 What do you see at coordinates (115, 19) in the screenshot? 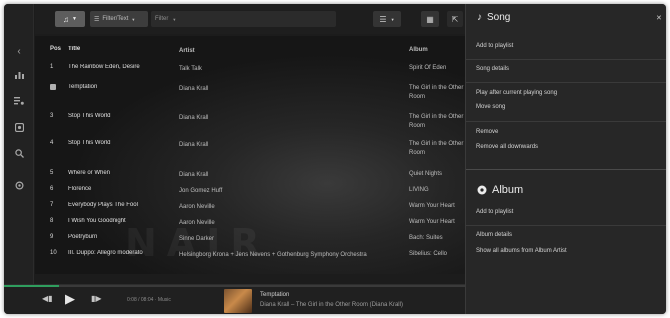
I see `filter-chip-label: Filter/Text` at bounding box center [115, 19].